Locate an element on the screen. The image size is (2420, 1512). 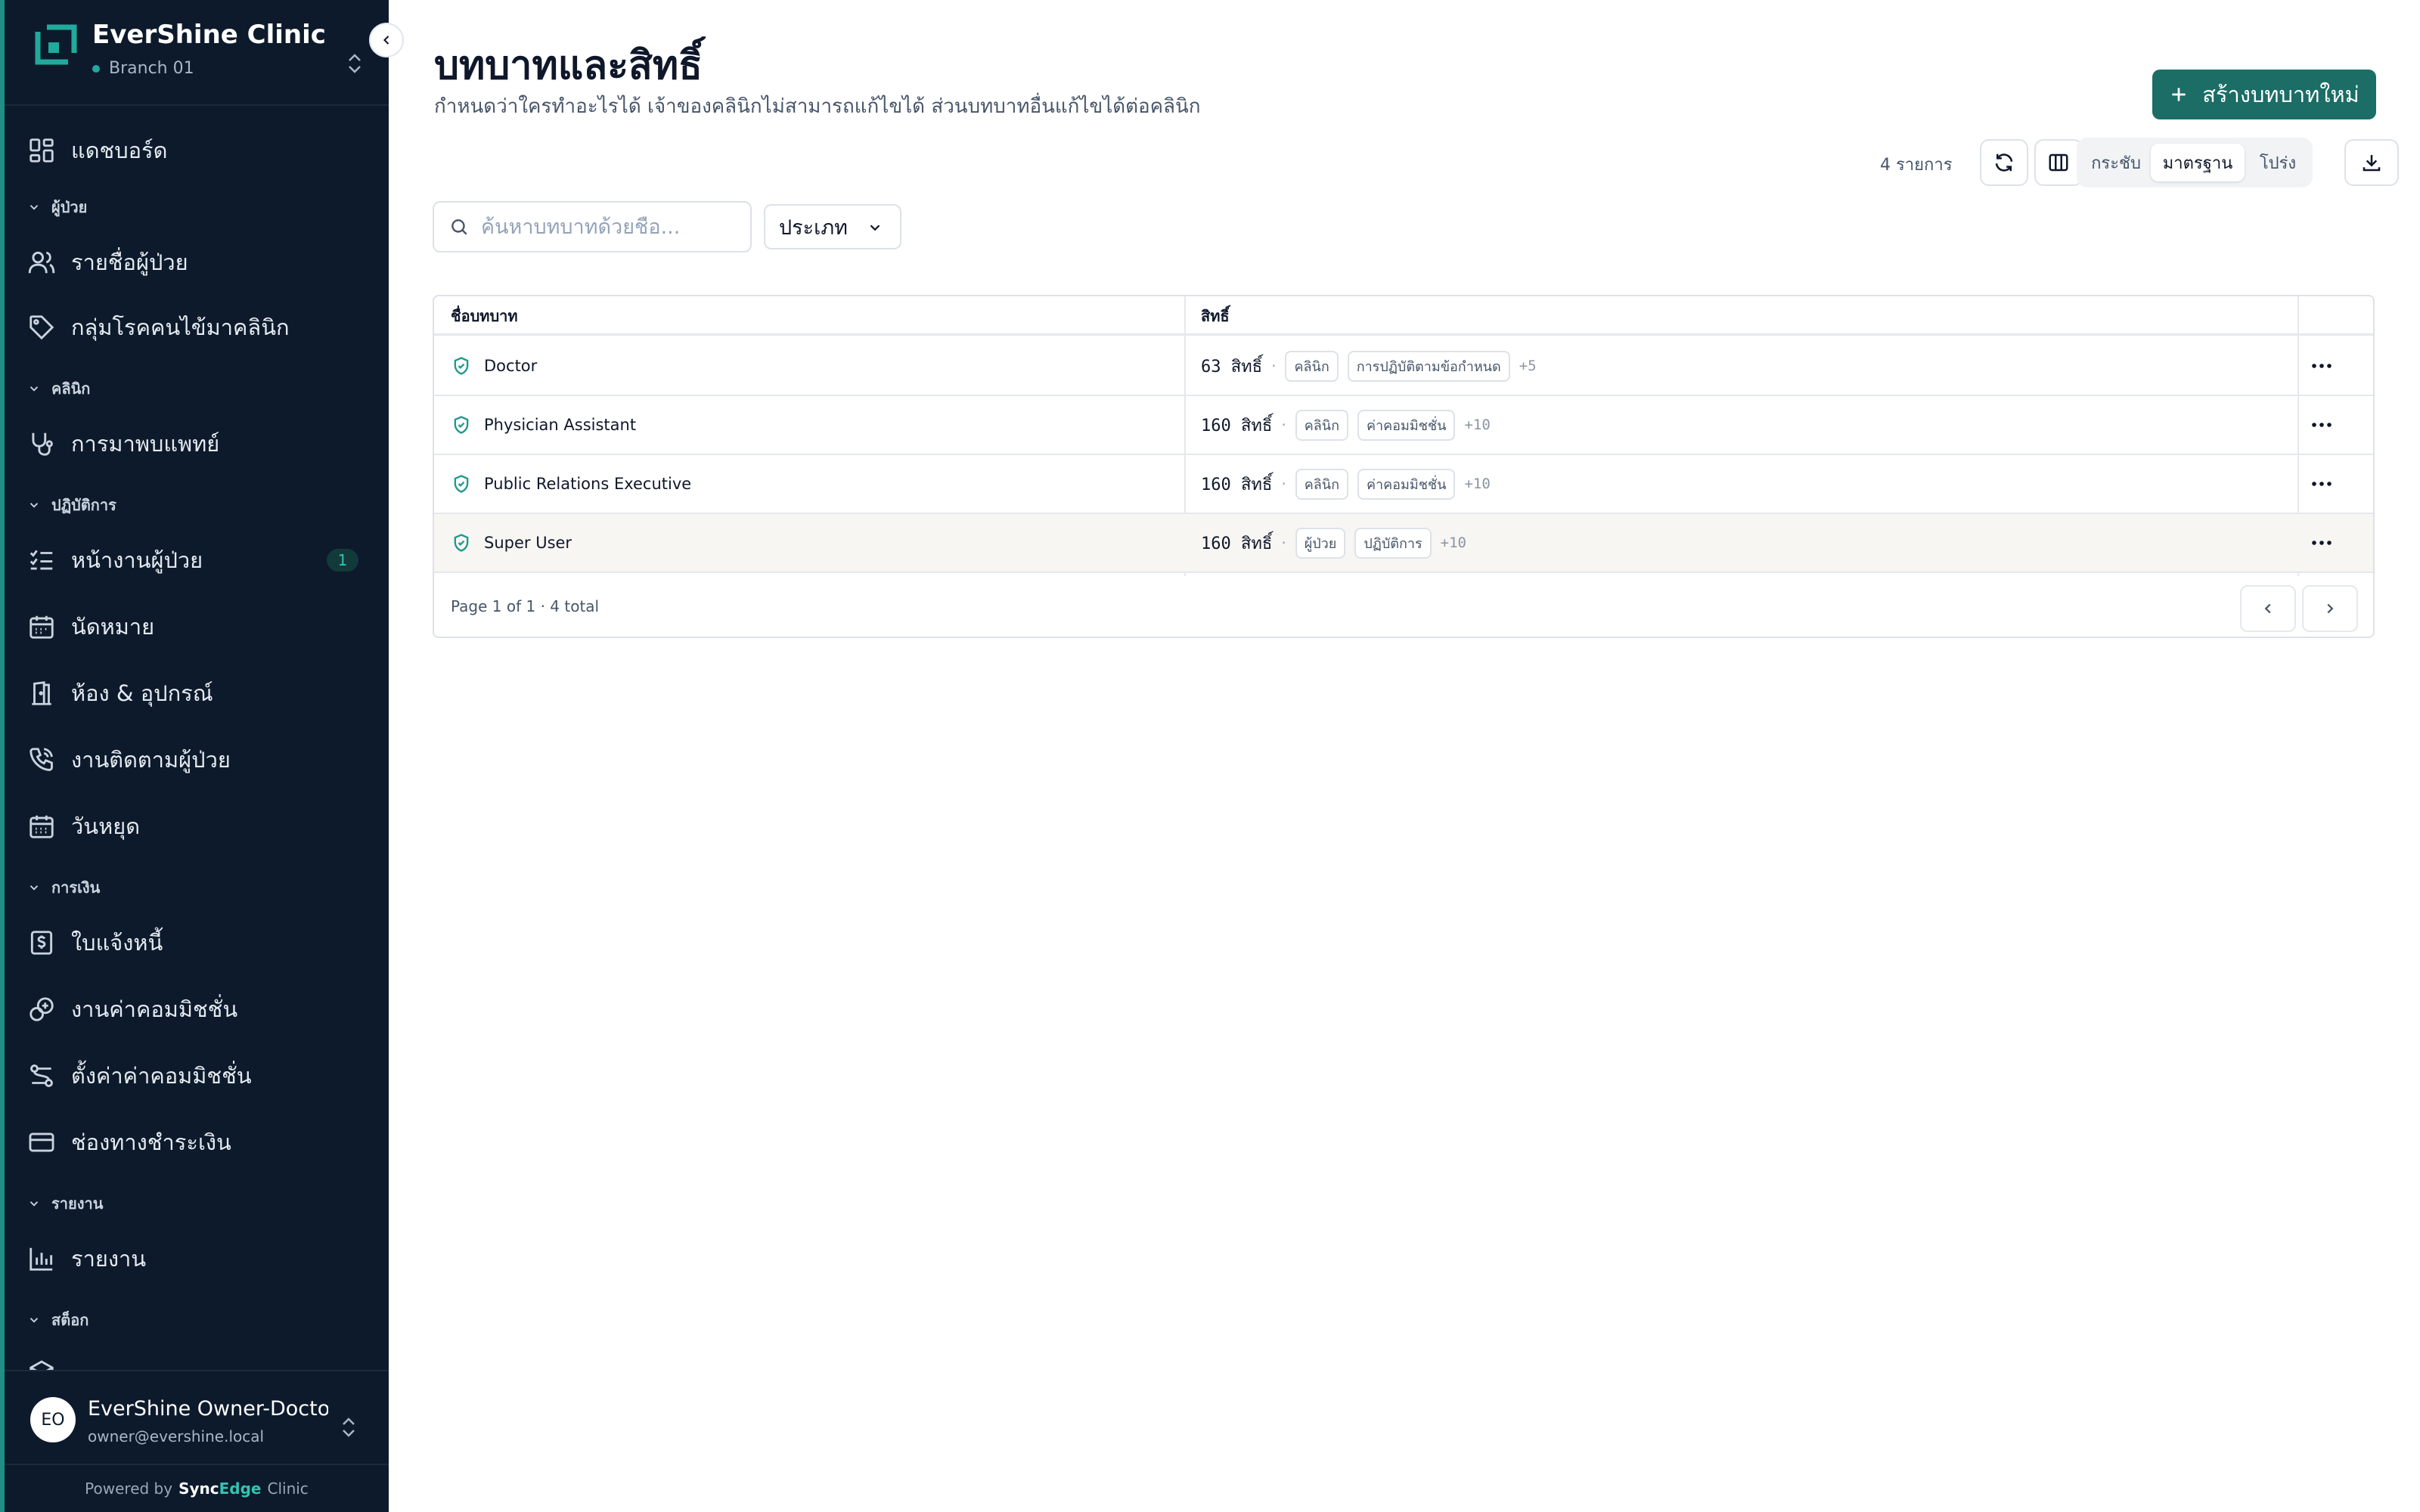
search-field is located at coordinates (592, 227).